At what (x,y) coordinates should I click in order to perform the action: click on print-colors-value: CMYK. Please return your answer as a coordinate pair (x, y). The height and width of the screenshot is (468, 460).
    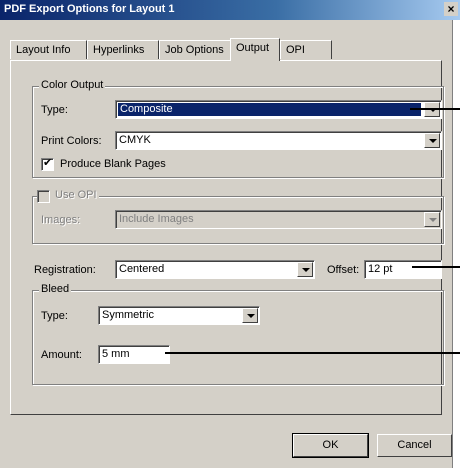
    Looking at the image, I should click on (135, 140).